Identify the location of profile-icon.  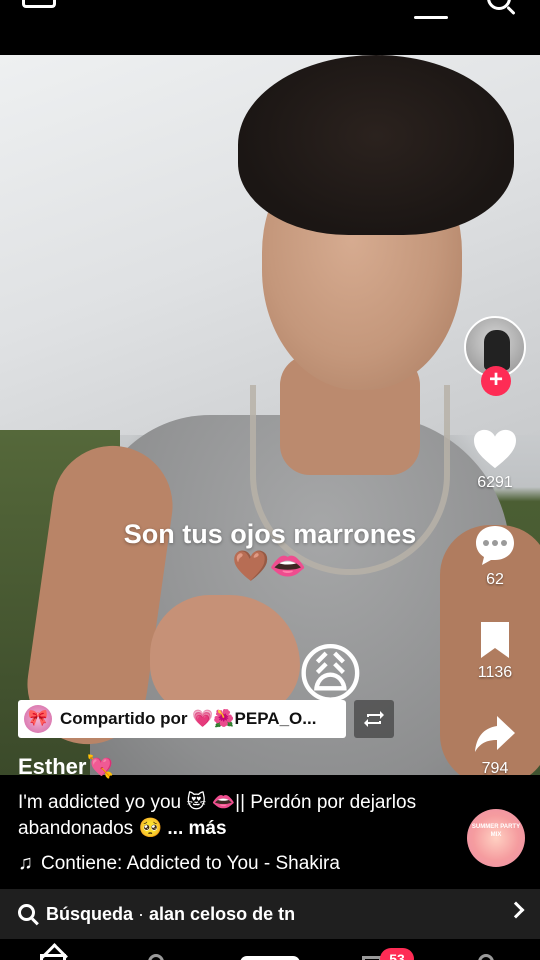
(486, 957).